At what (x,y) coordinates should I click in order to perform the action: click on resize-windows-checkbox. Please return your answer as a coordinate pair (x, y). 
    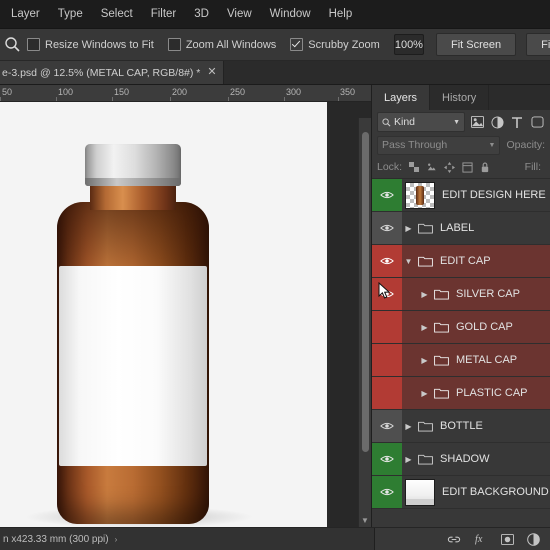
    Looking at the image, I should click on (33, 44).